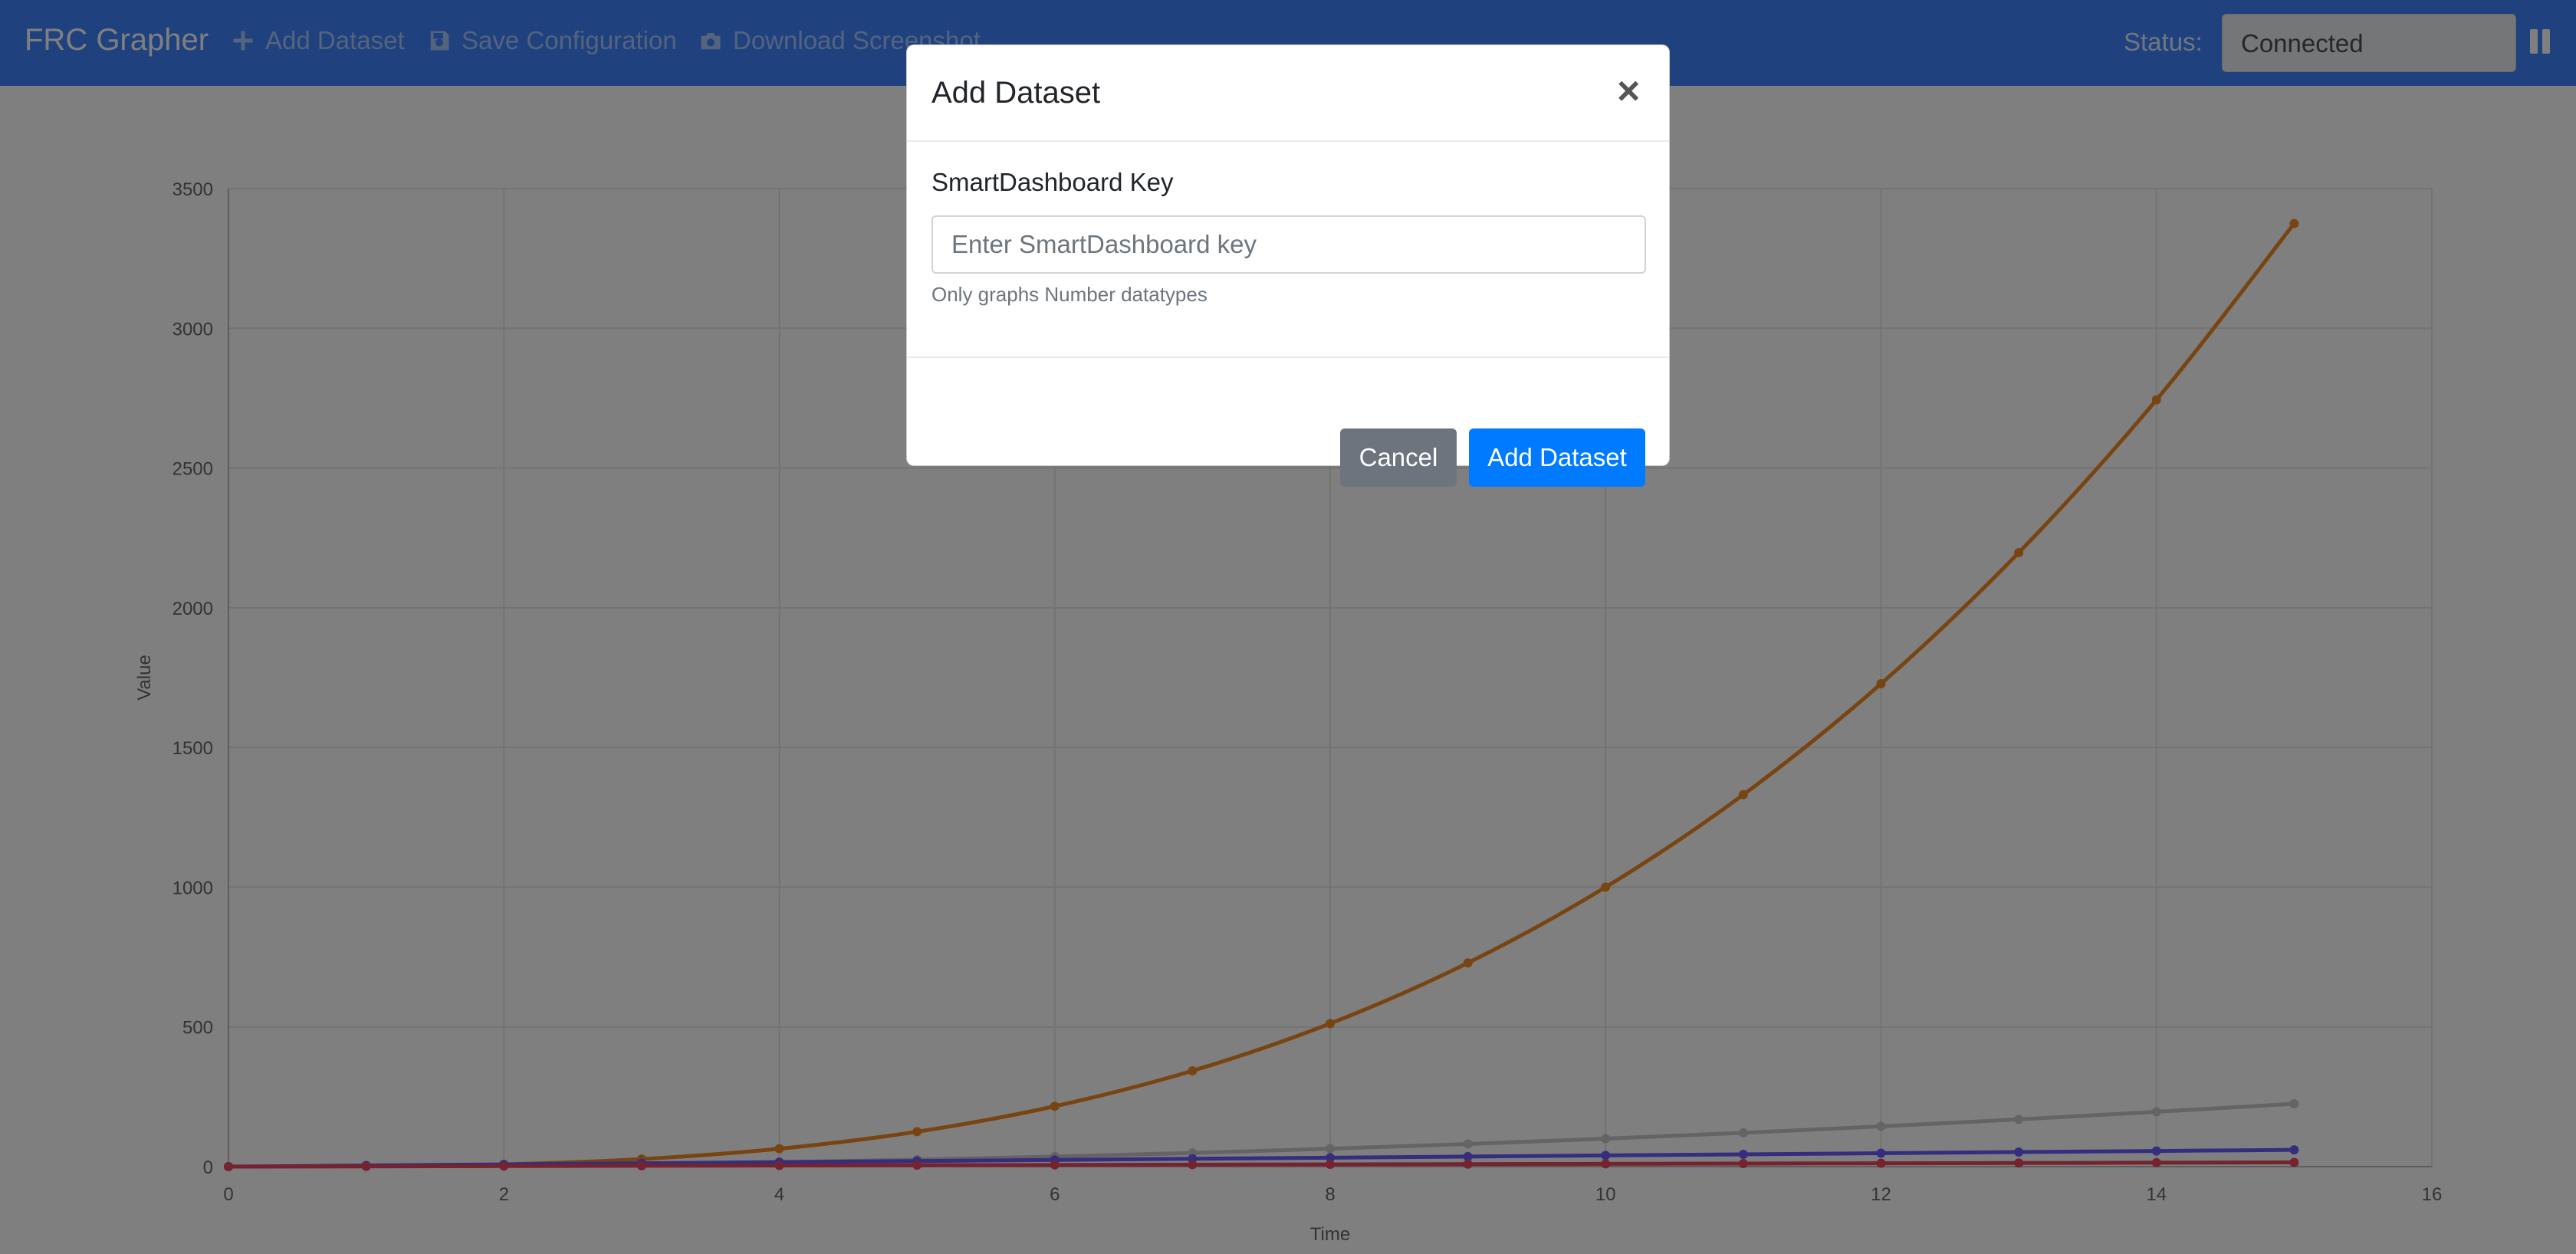  Describe the element at coordinates (1399, 457) in the screenshot. I see `cancel-button: Cancel` at that location.